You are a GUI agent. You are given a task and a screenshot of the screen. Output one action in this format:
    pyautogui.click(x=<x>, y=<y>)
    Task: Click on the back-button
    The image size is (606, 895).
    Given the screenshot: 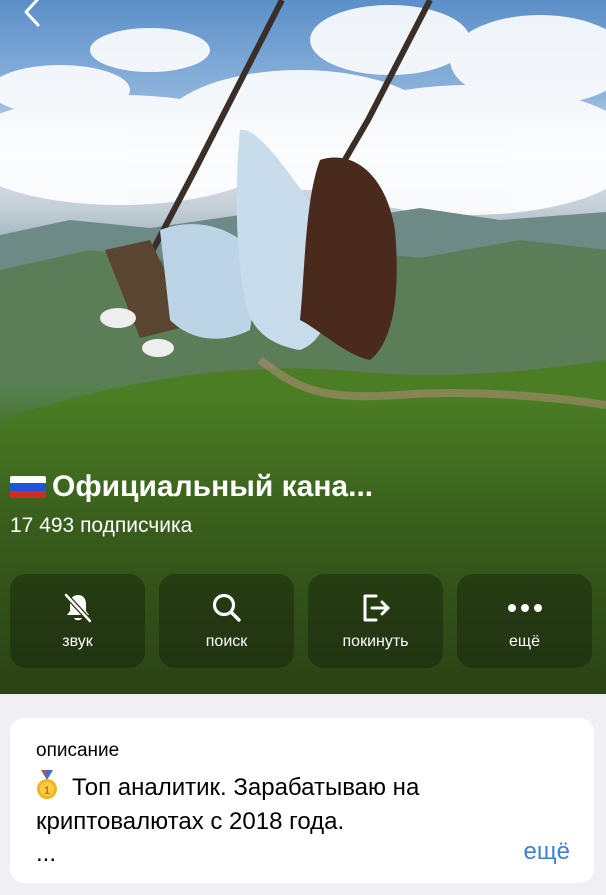 What is the action you would take?
    pyautogui.click(x=32, y=15)
    